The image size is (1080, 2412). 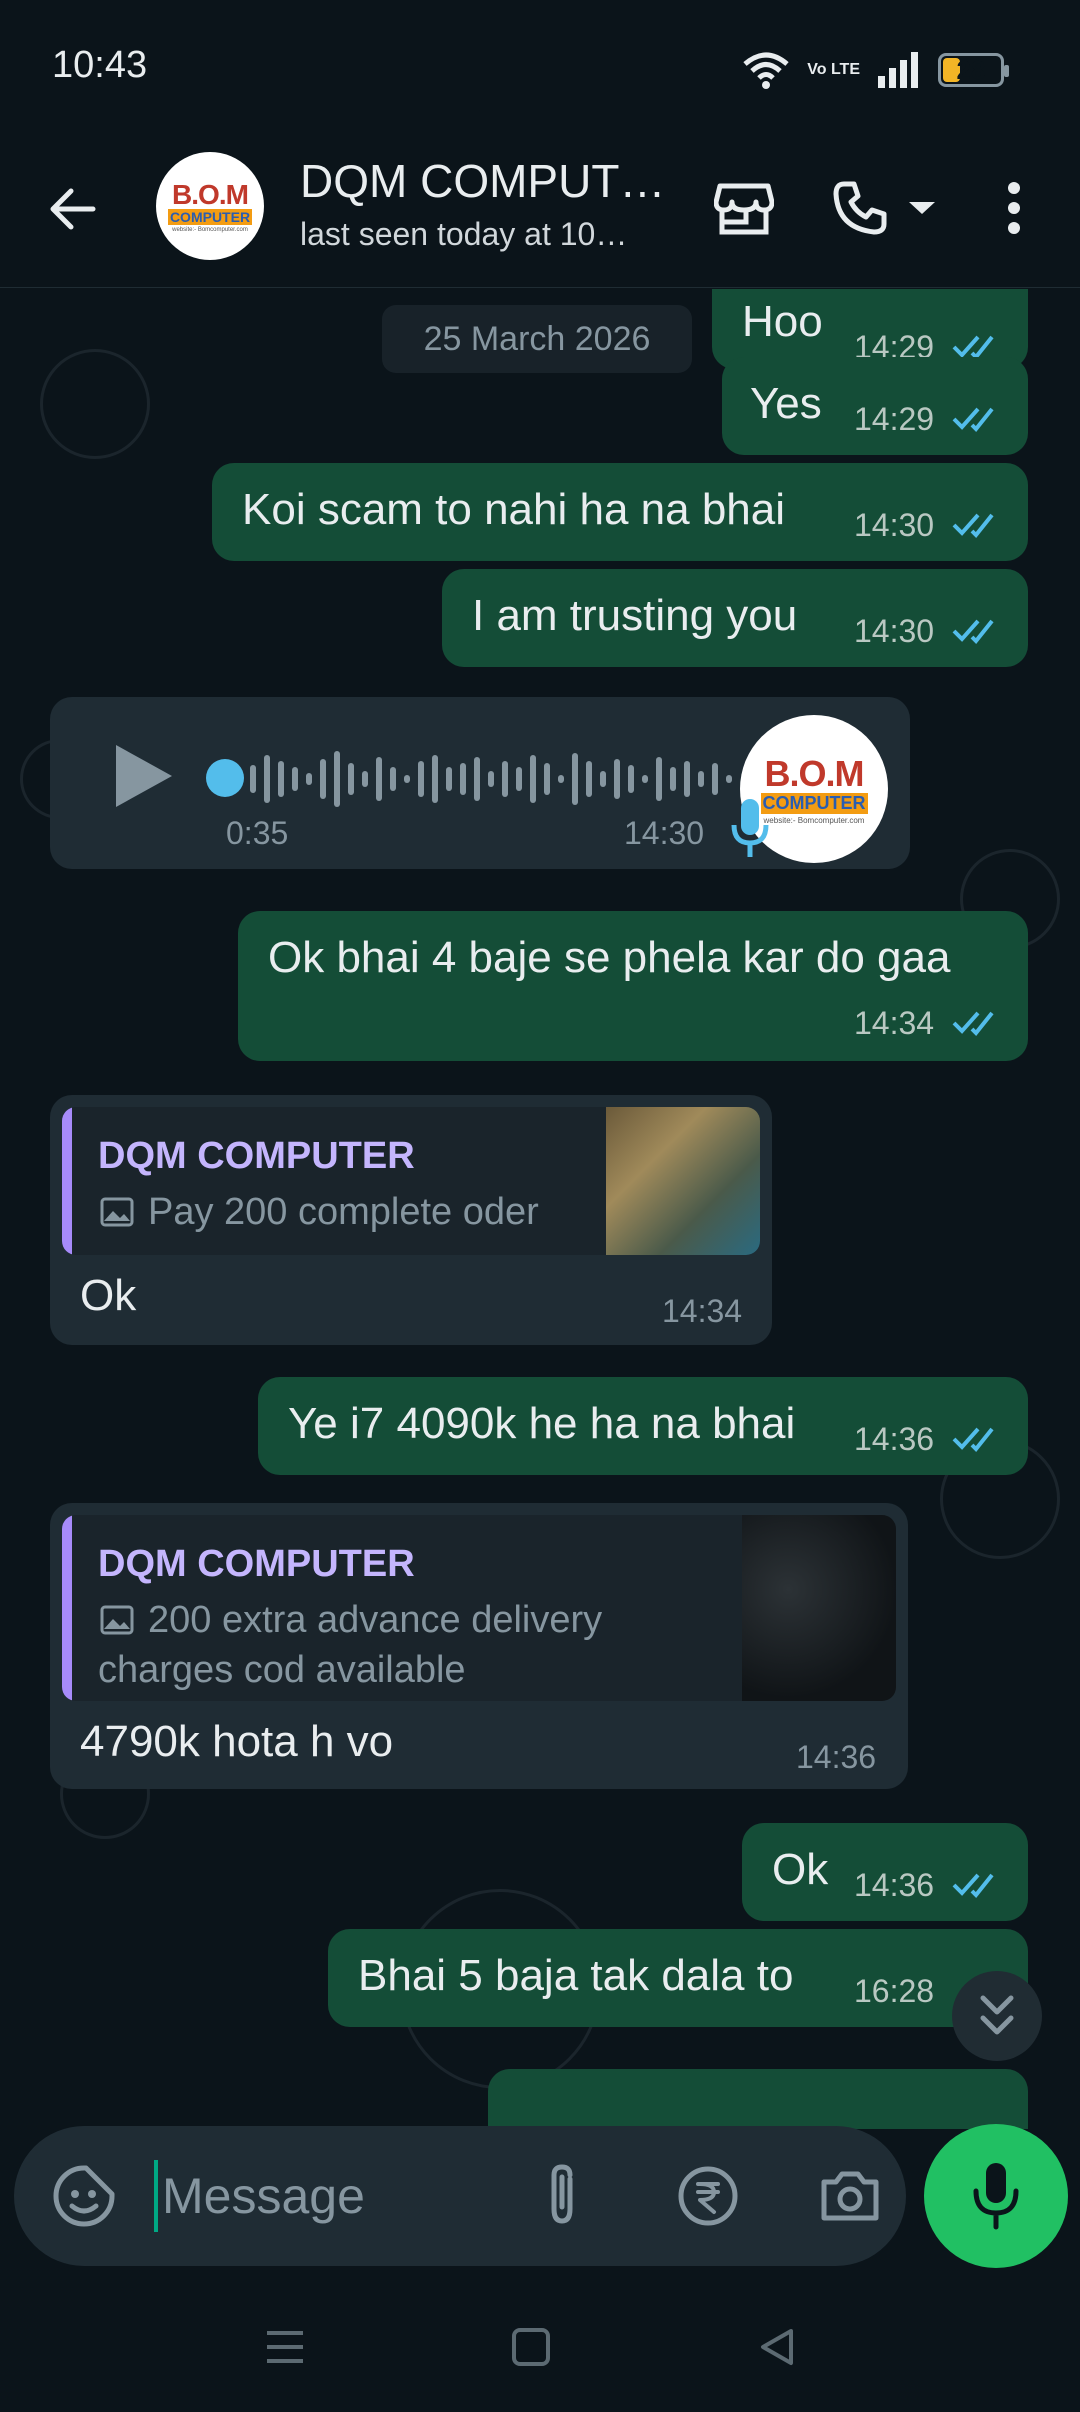 I want to click on outgoing-message: Bhai 5 baja tak dala to 16:28, so click(x=678, y=1978).